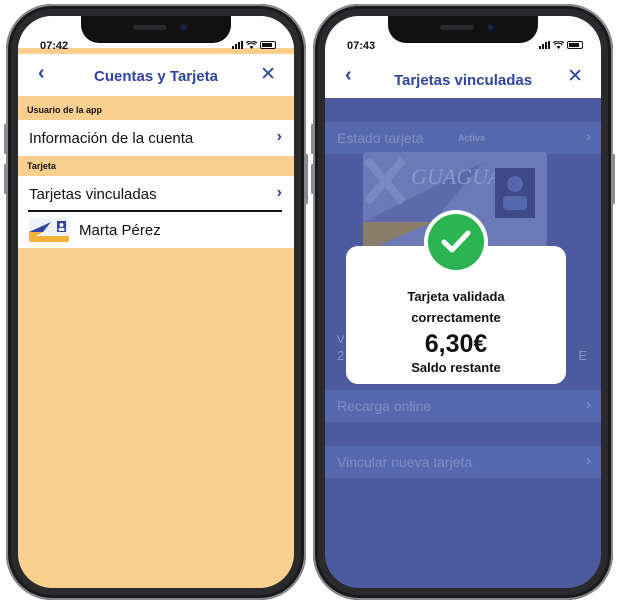 The image size is (619, 603). I want to click on section-header-card: Tarjeta, so click(156, 166).